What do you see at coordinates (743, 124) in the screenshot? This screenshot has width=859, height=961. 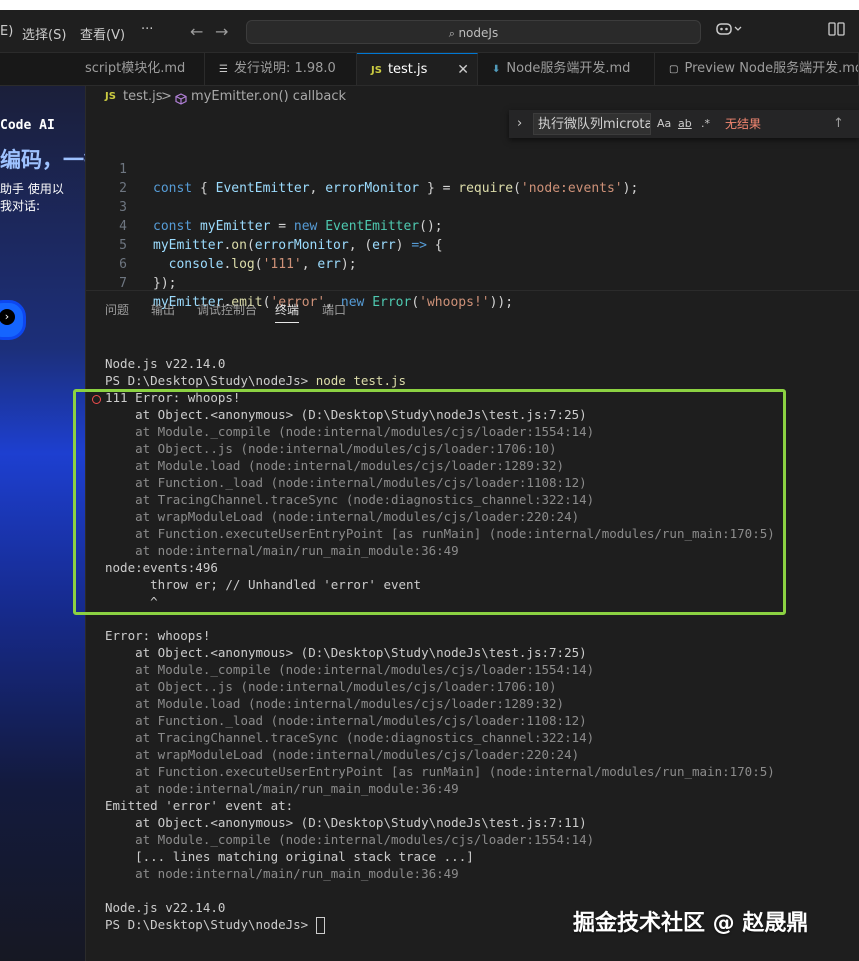 I see `find-result-status: 无结果` at bounding box center [743, 124].